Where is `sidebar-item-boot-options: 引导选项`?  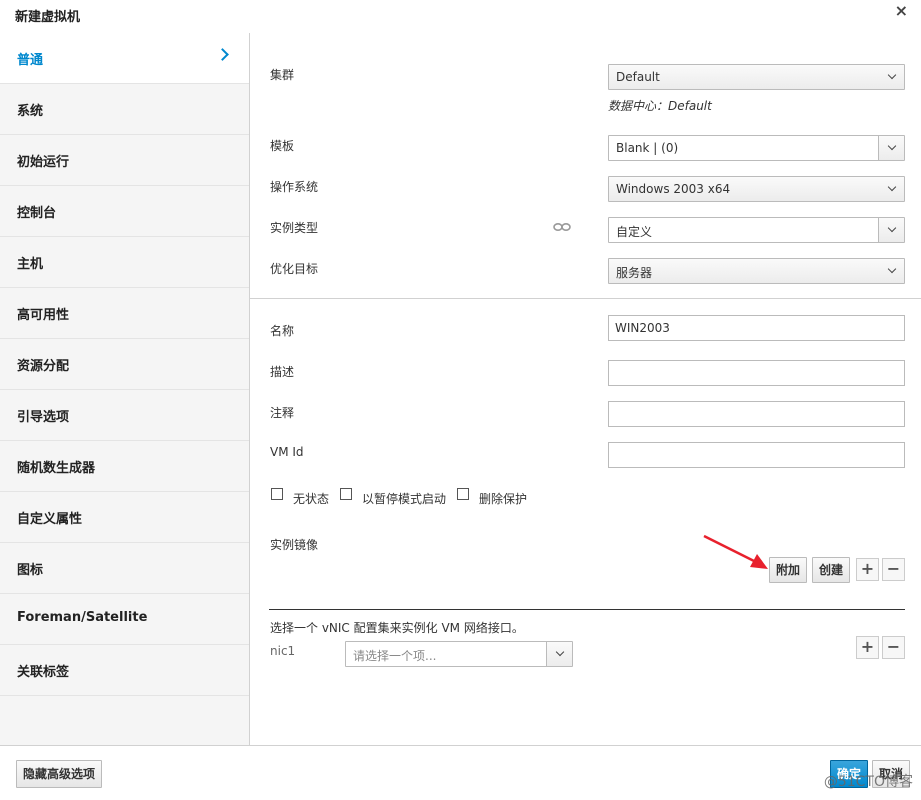
sidebar-item-boot-options: 引导选项 is located at coordinates (124, 415).